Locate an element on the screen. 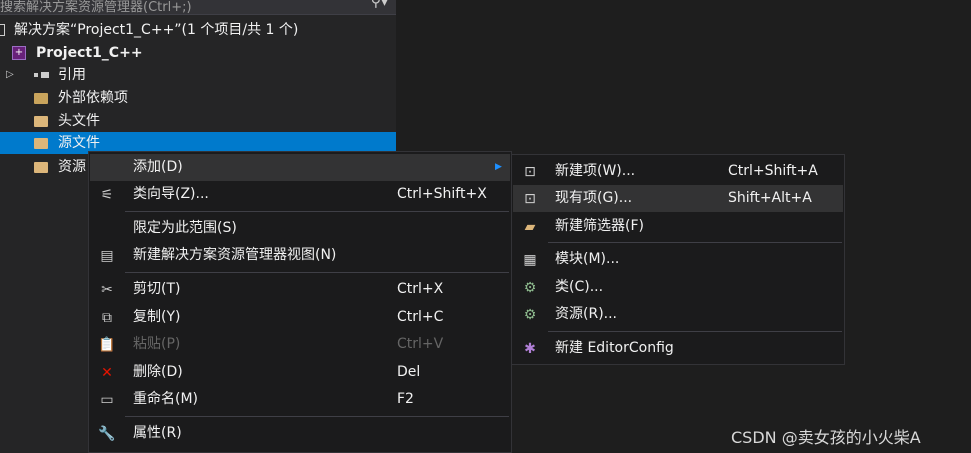 This screenshot has height=453, width=971. menu-item-shortcut: Ctrl+X is located at coordinates (420, 289).